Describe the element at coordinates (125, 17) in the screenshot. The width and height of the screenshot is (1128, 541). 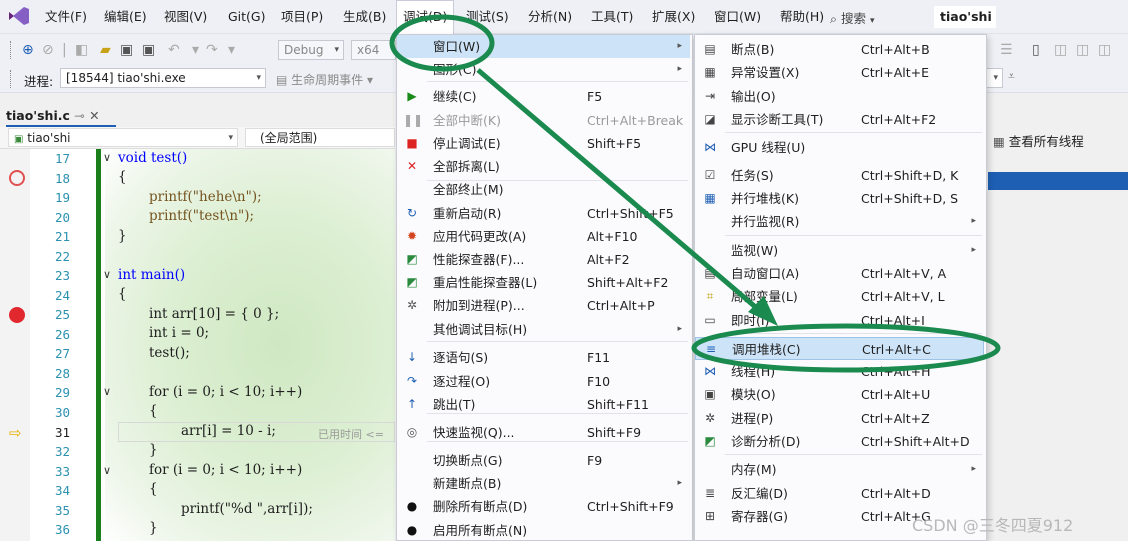
I see `menu-edit: 编辑(E)` at that location.